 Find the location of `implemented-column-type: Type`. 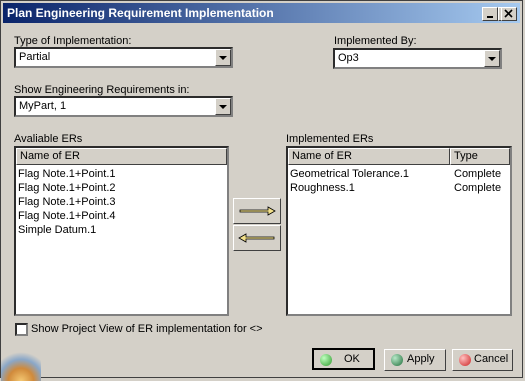

implemented-column-type: Type is located at coordinates (480, 156).